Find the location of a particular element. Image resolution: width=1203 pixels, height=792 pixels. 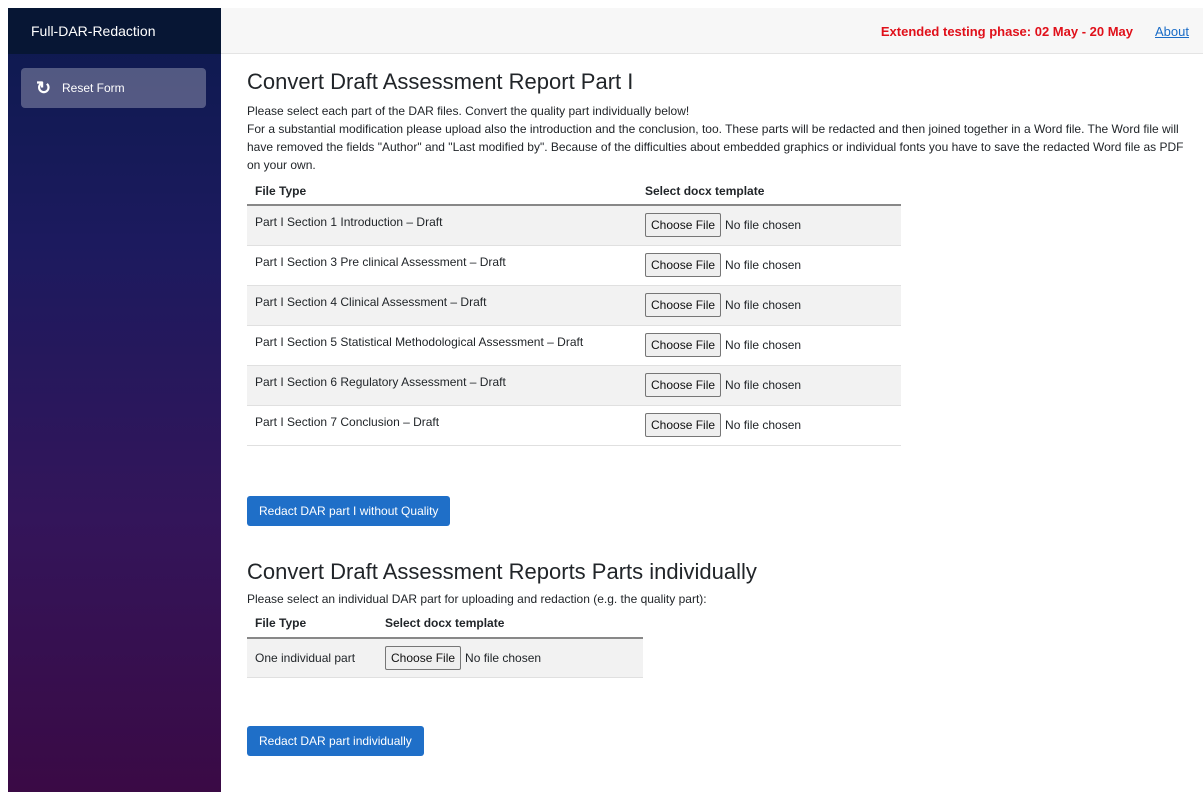

testing-phase-notice: Extended testing phase: 02 May - 20 May is located at coordinates (1006, 31).